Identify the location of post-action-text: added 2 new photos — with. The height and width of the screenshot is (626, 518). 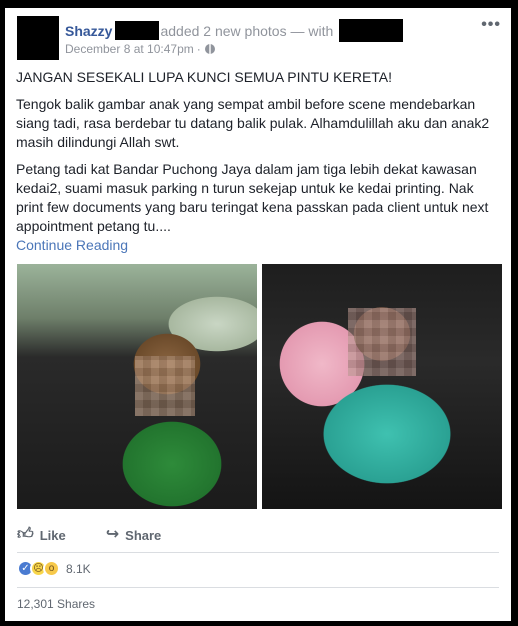
(247, 30).